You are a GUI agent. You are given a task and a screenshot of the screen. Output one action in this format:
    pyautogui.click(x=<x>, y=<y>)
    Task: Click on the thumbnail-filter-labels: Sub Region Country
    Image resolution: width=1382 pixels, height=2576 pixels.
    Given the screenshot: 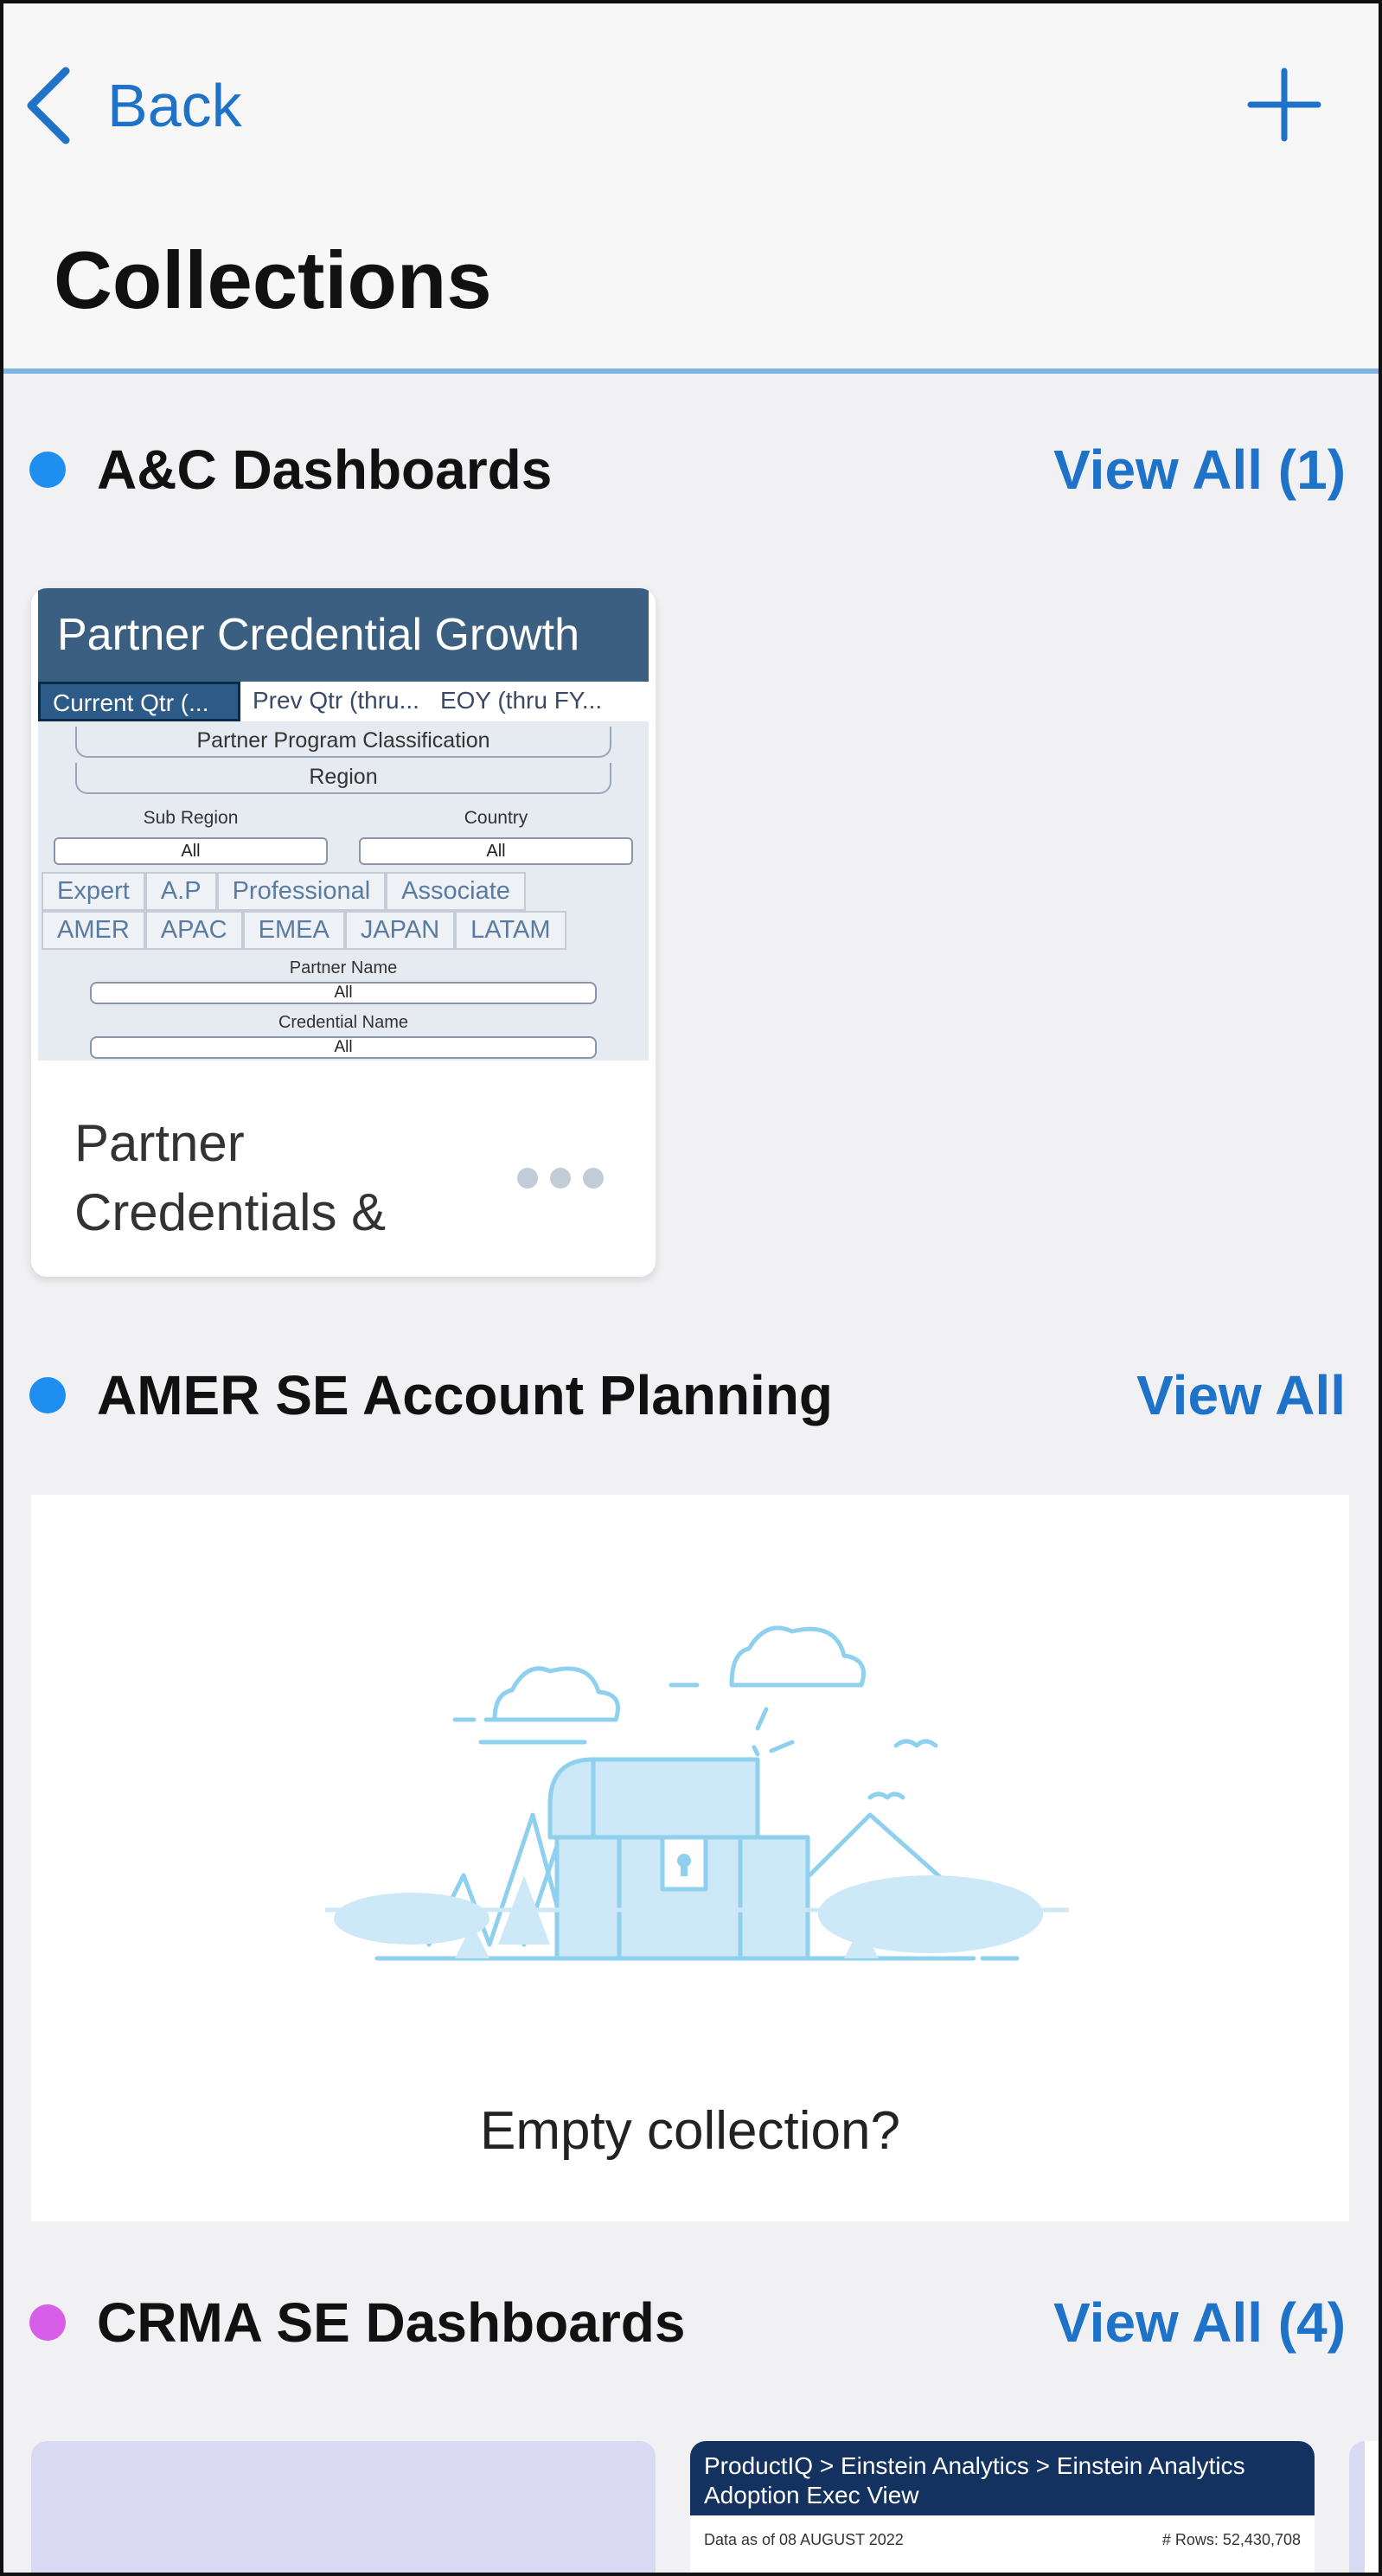 What is the action you would take?
    pyautogui.click(x=343, y=818)
    